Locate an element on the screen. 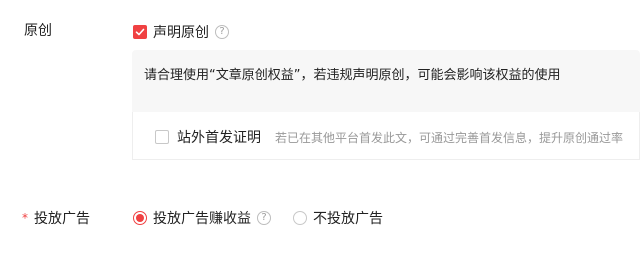 The image size is (640, 256). ads-option-enable: 投放广告赚收益 ? is located at coordinates (202, 218).